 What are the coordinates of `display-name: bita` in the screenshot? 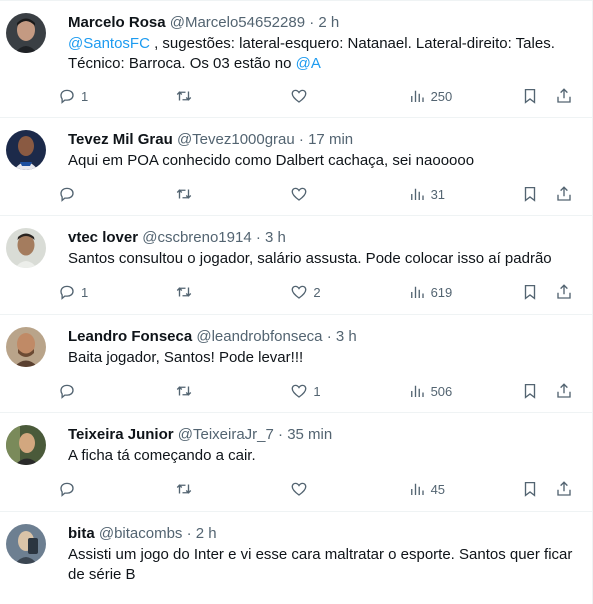 It's located at (81, 533).